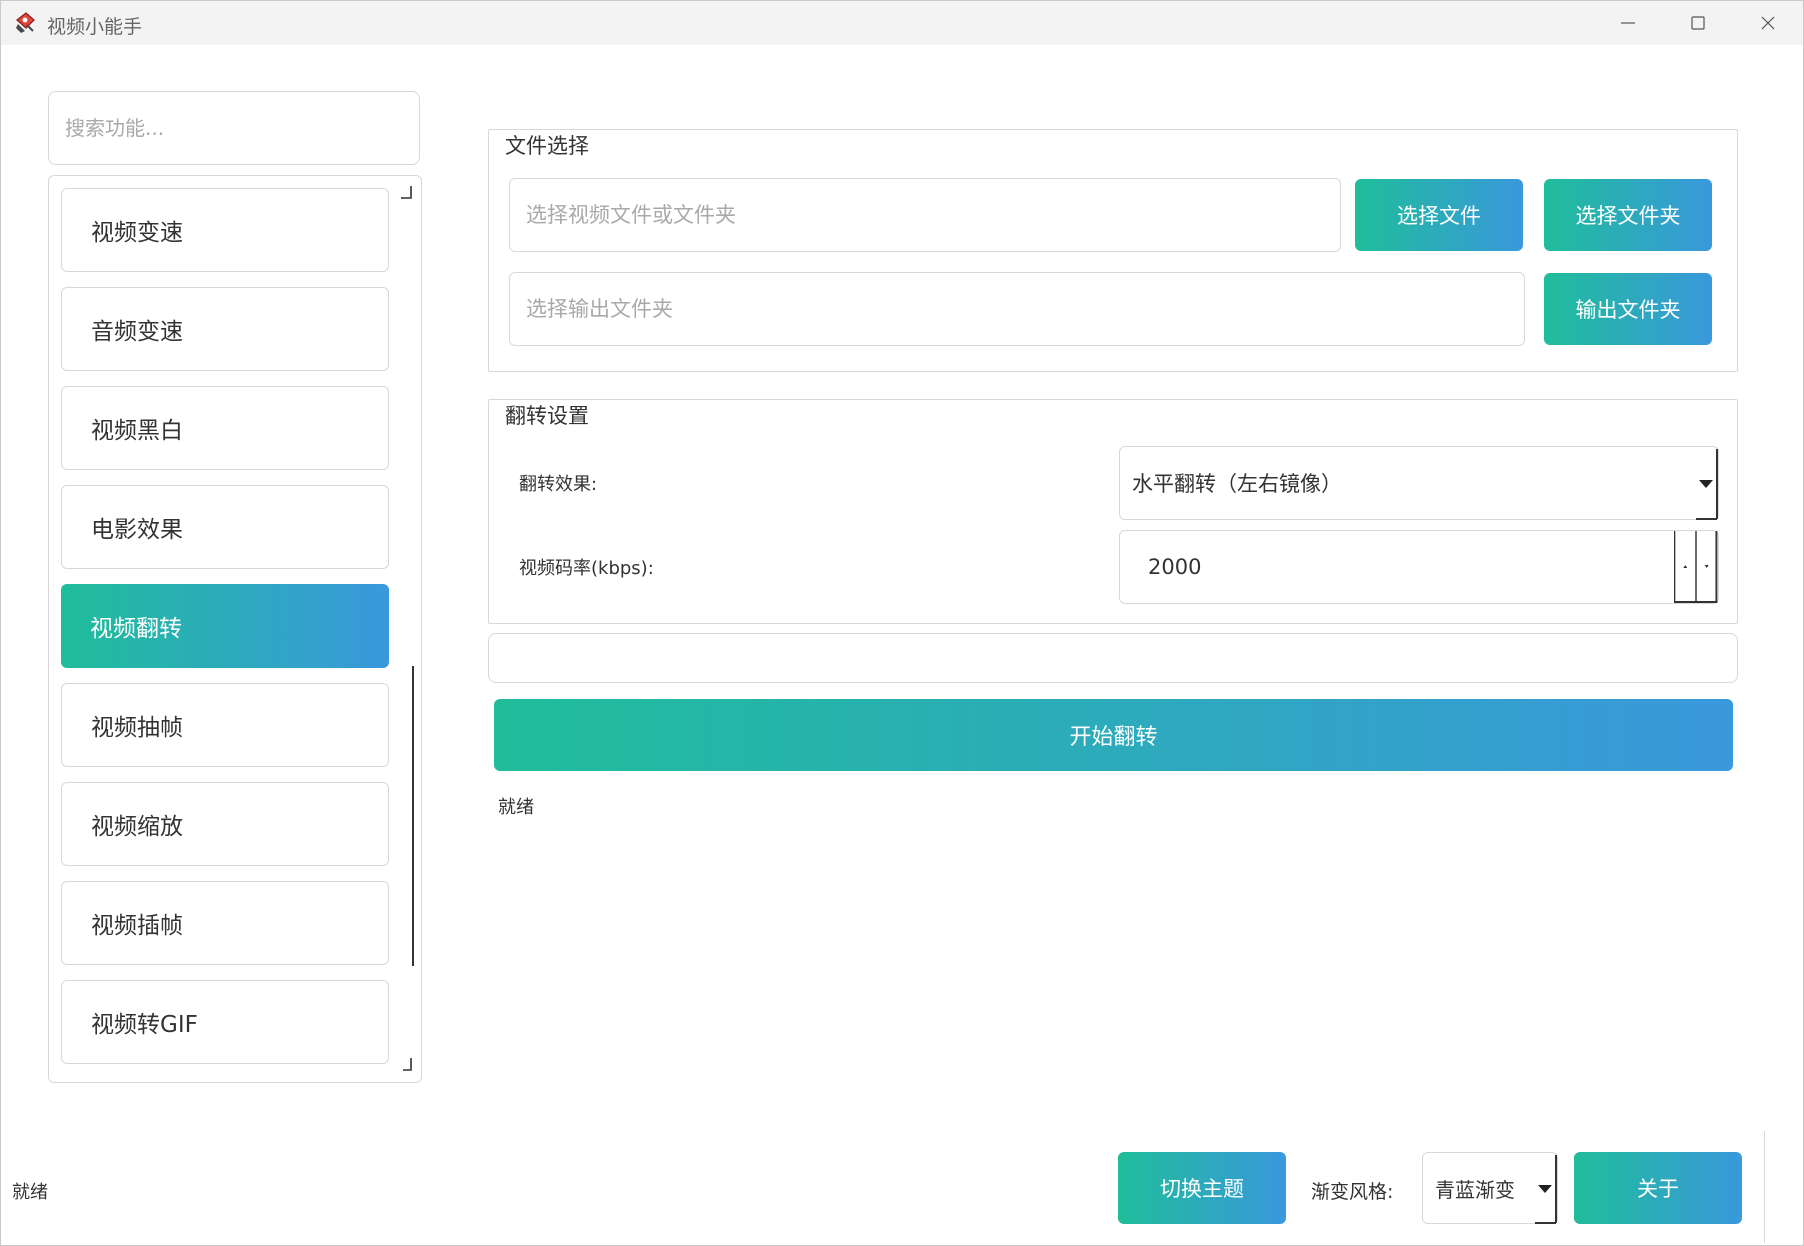  What do you see at coordinates (225, 725) in the screenshot?
I see `sidebar-item-frame-extract: 视频抽帧` at bounding box center [225, 725].